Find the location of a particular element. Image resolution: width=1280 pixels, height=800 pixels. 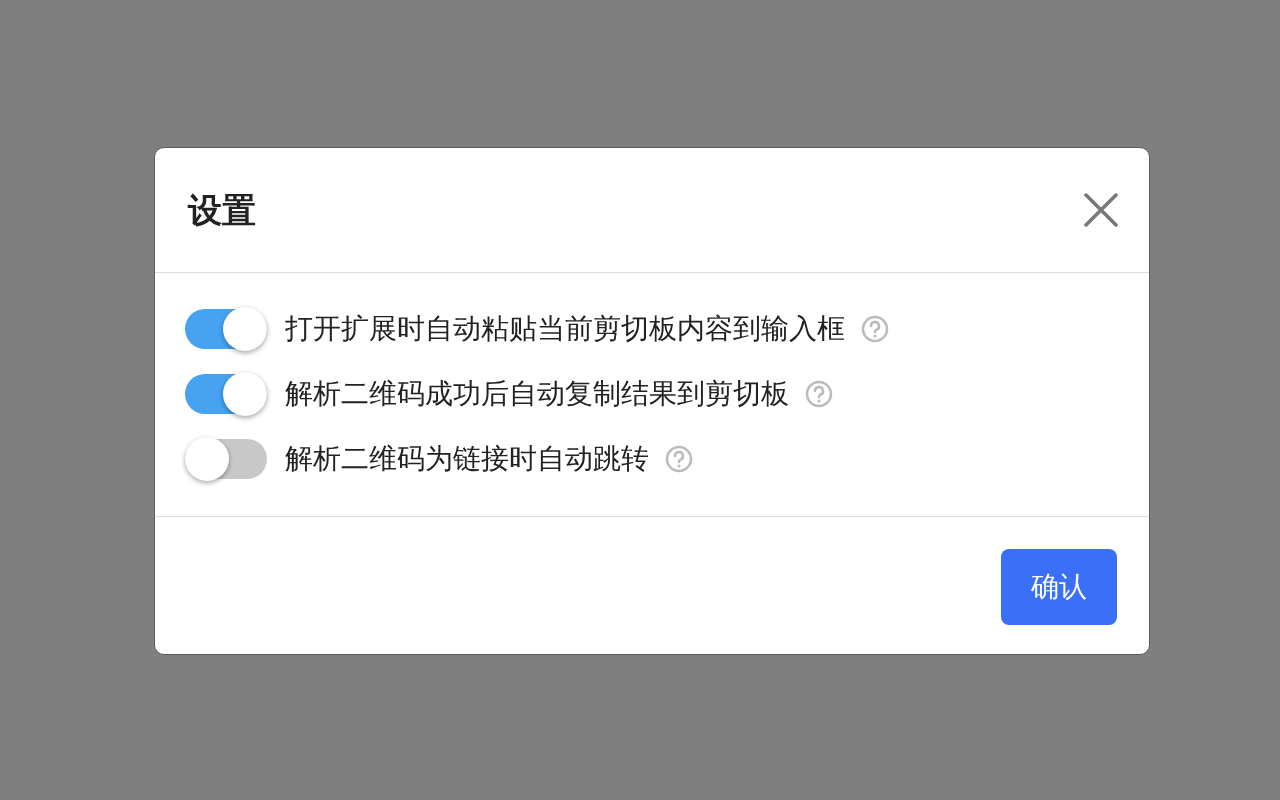

confirm-button: 确认 is located at coordinates (1059, 587).